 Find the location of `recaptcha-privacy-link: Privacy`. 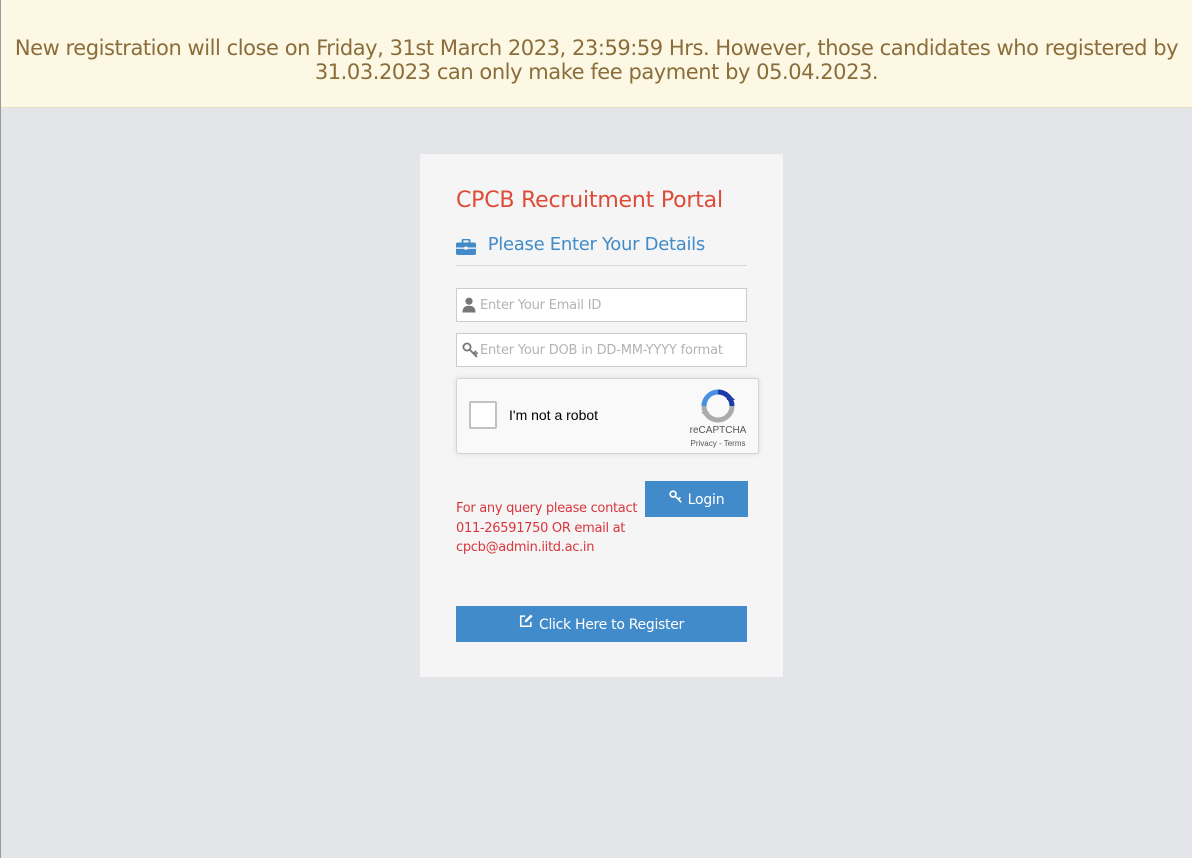

recaptcha-privacy-link: Privacy is located at coordinates (704, 443).